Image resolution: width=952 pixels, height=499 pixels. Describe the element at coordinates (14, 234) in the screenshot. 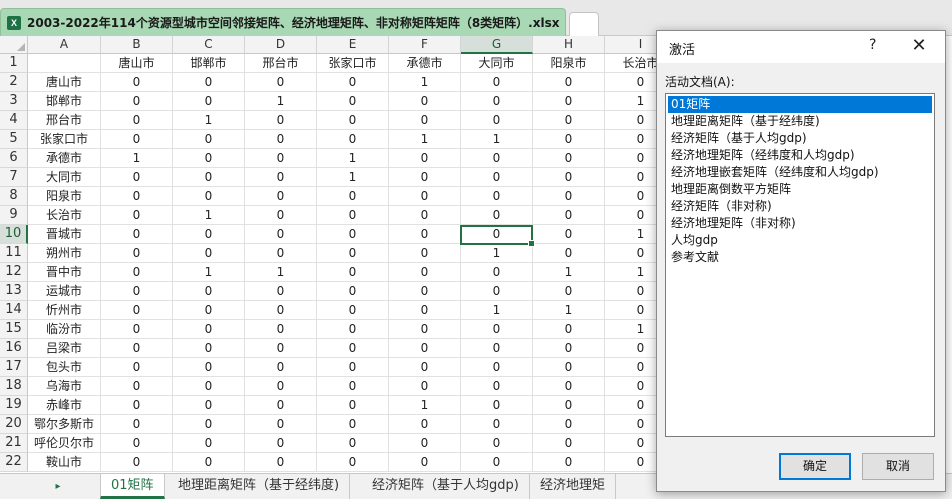

I see `row-header: 10` at that location.